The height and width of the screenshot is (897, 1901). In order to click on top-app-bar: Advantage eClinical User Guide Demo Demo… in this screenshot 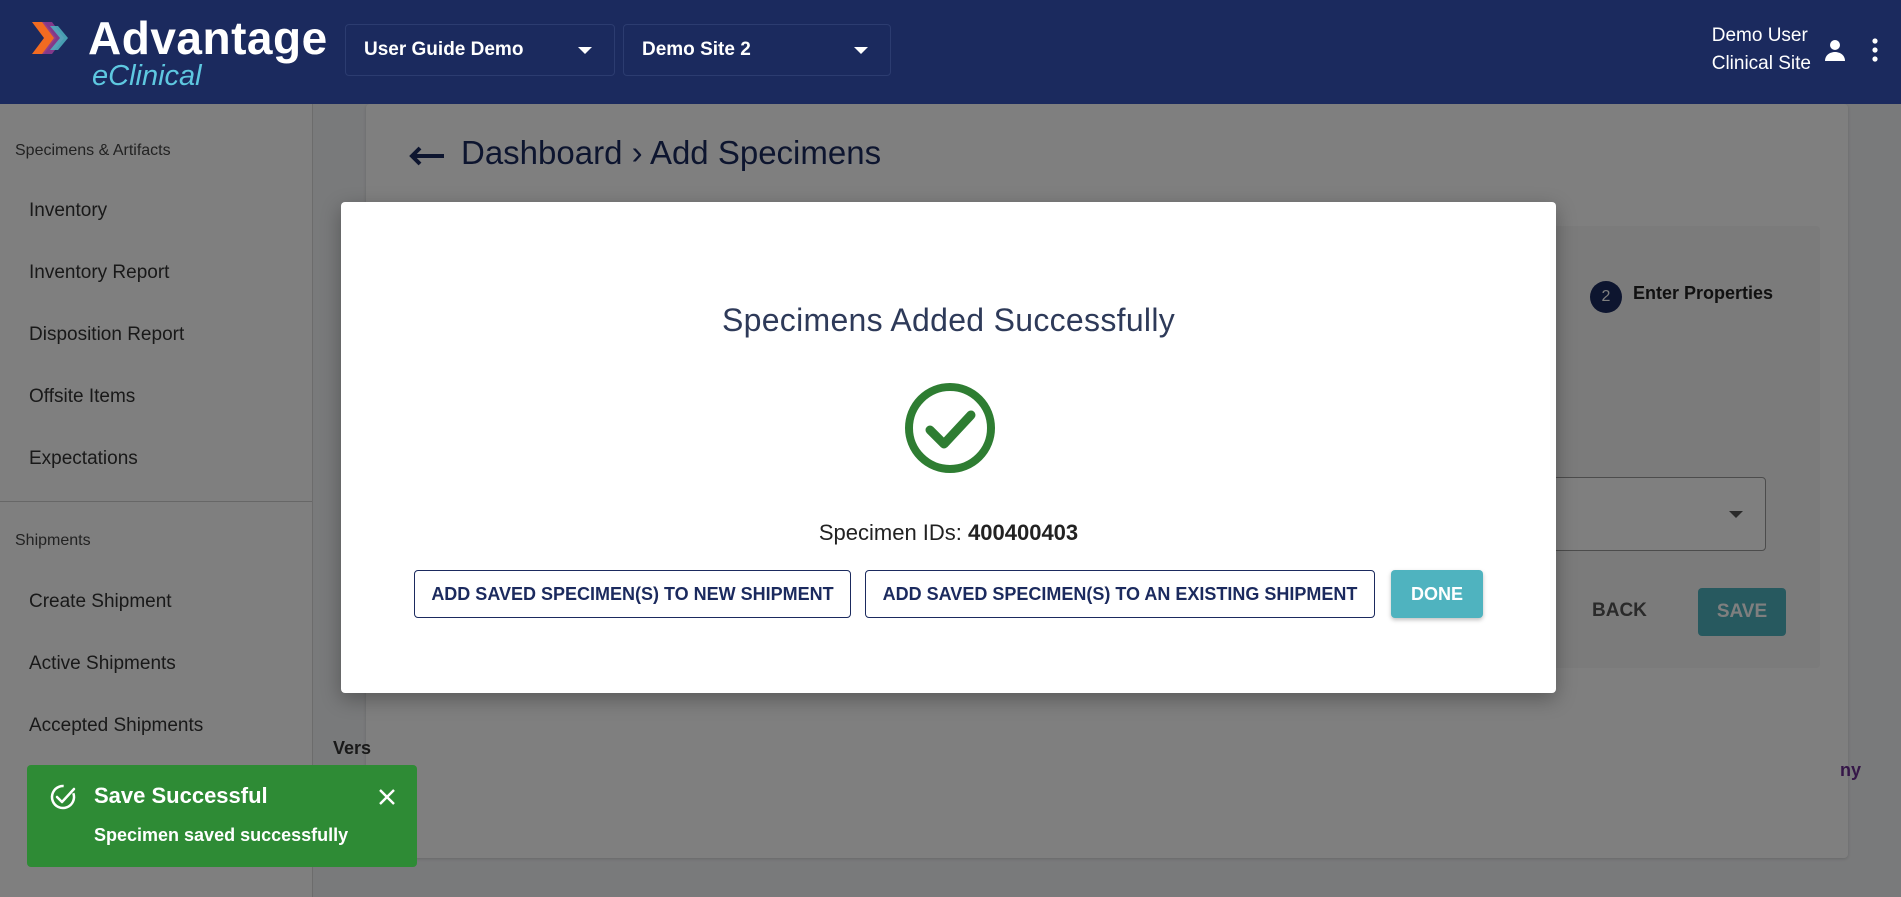, I will do `click(950, 52)`.